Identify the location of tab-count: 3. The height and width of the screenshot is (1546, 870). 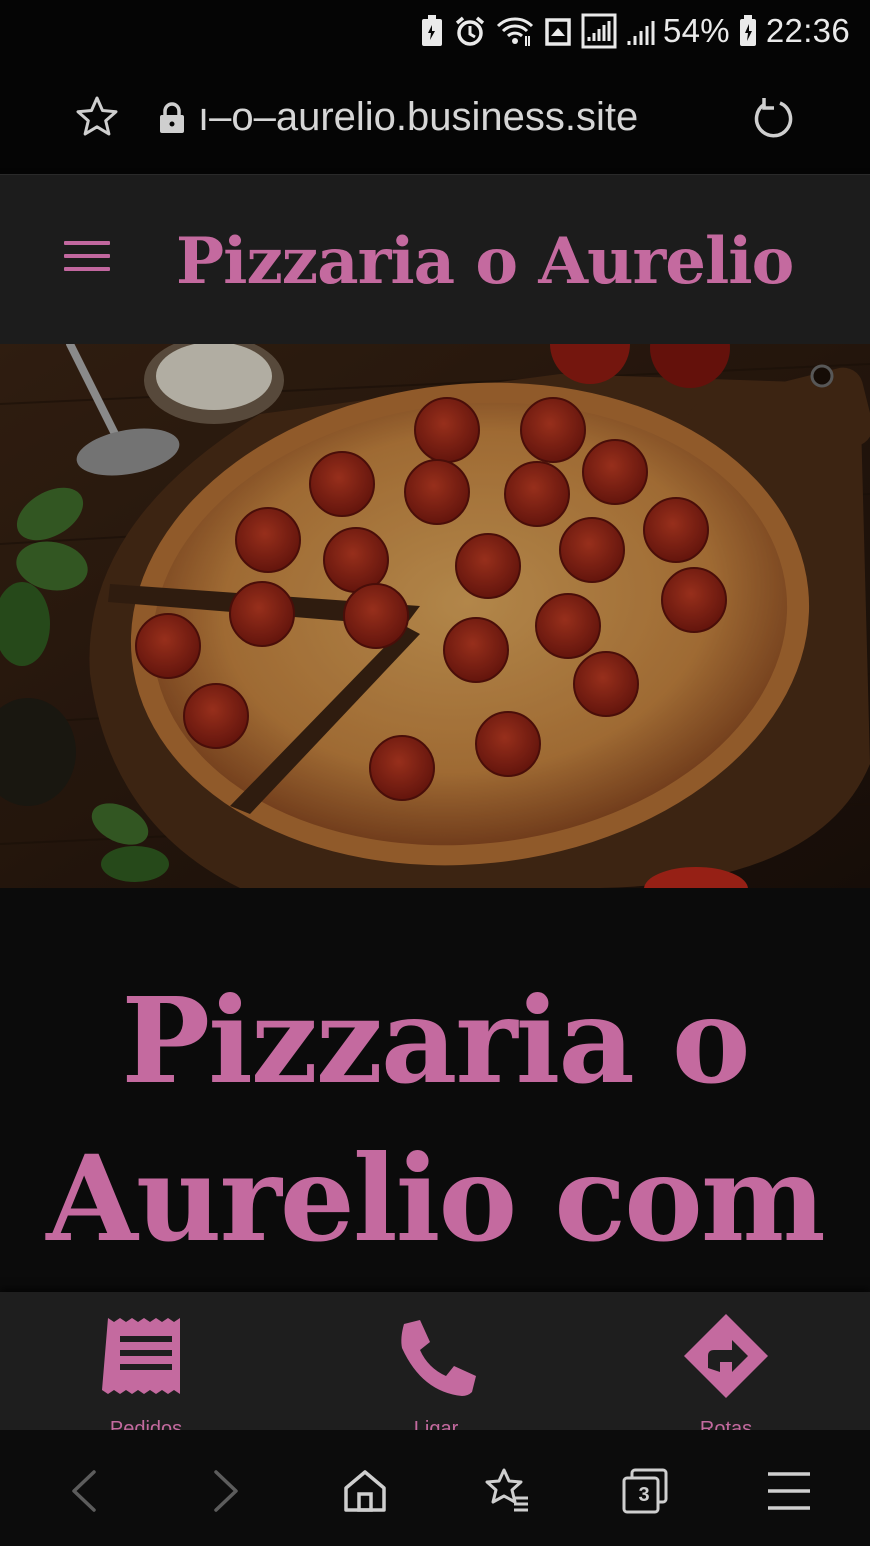
(644, 1495).